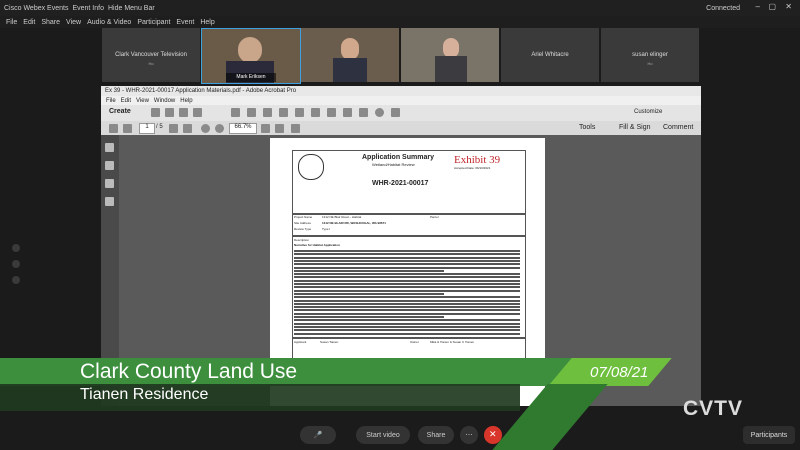 This screenshot has width=800, height=450. What do you see at coordinates (635, 127) in the screenshot?
I see `fill-sign-tab: Fill & Sign` at bounding box center [635, 127].